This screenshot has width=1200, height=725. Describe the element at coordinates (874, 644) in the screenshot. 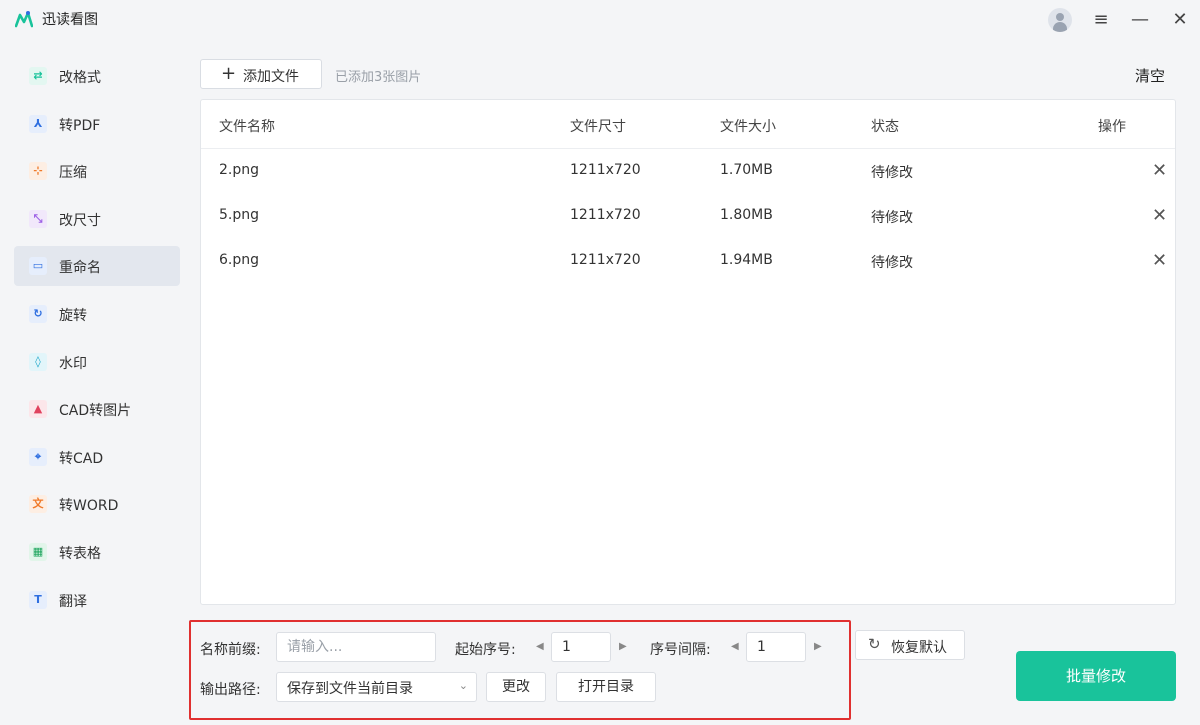

I see `restore-icon: ↻` at that location.